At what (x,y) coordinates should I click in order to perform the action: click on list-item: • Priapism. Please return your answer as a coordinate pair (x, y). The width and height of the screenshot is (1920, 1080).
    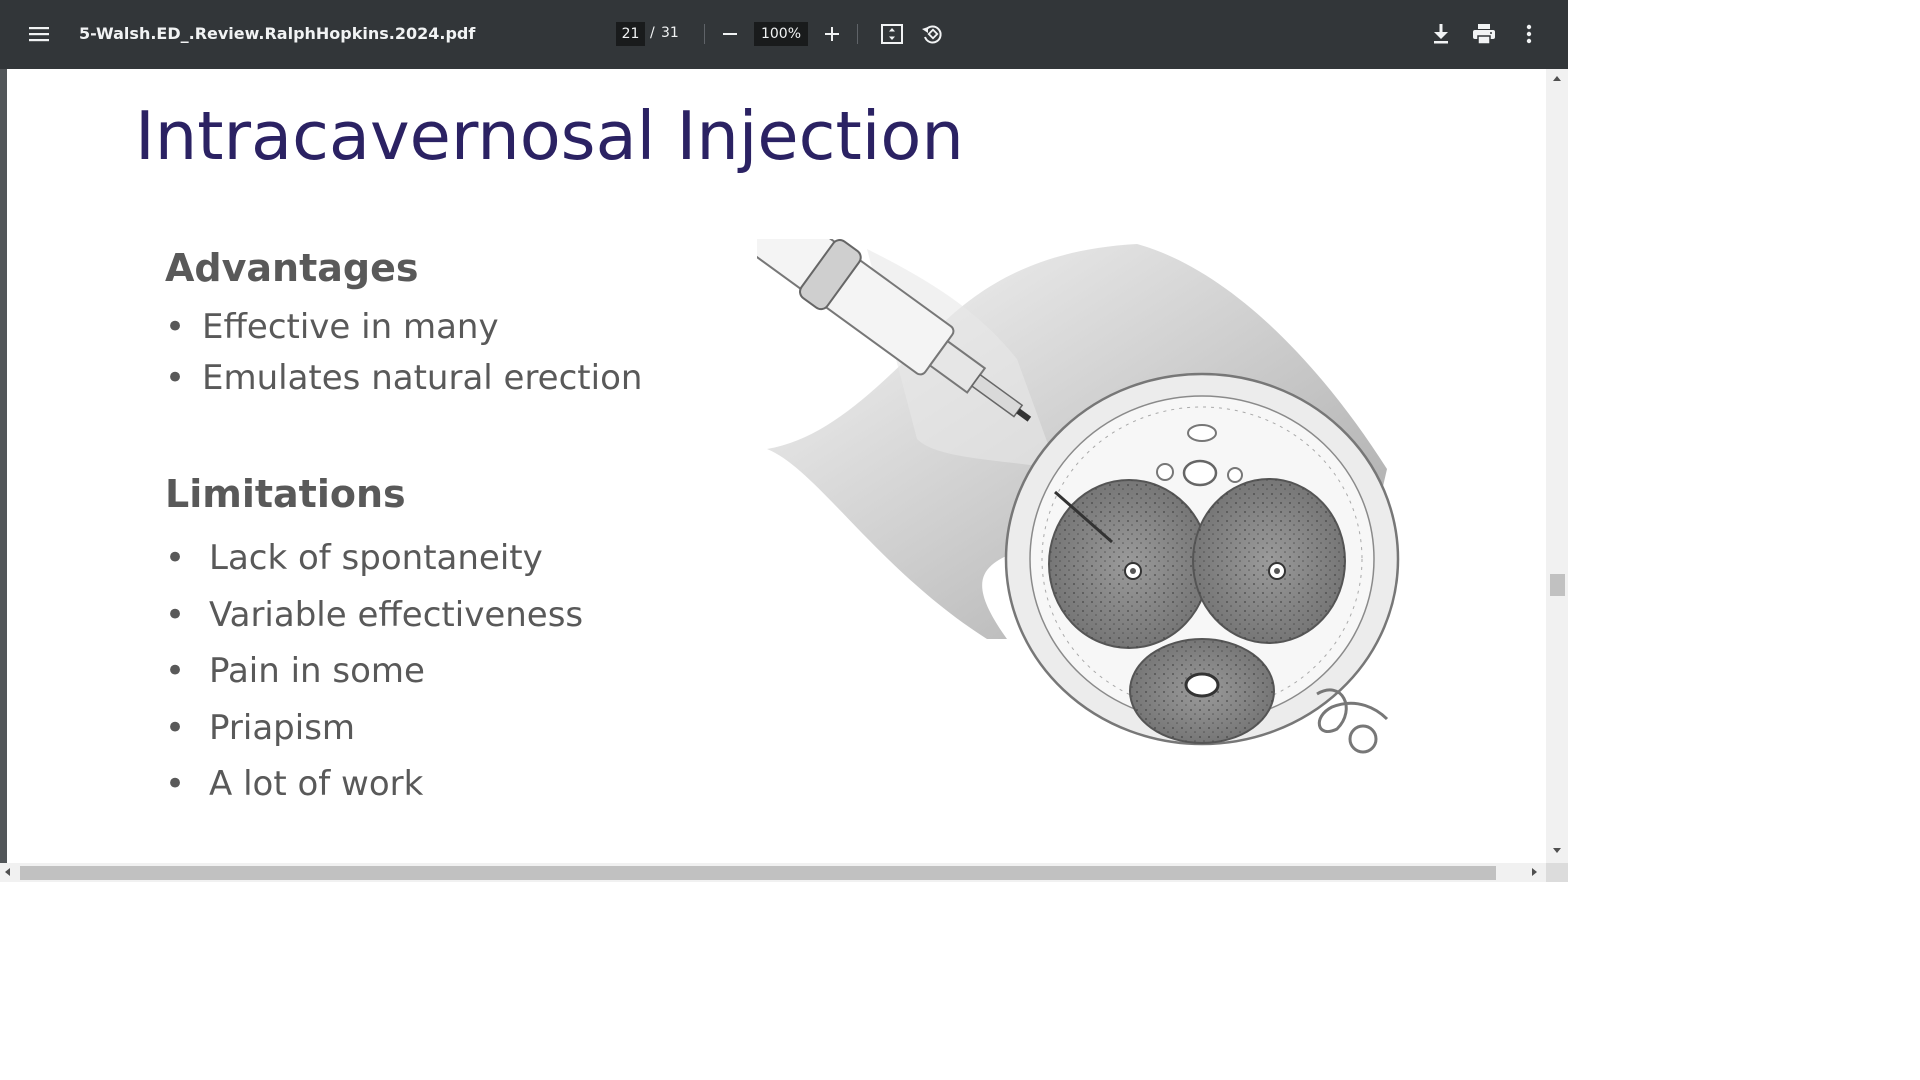
    Looking at the image, I should click on (374, 733).